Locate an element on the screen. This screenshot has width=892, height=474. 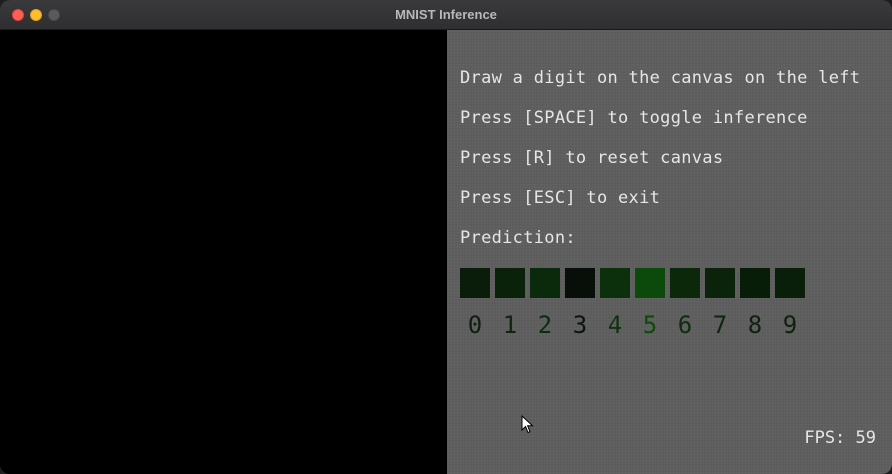
prediction-digit-3: 3 is located at coordinates (580, 325).